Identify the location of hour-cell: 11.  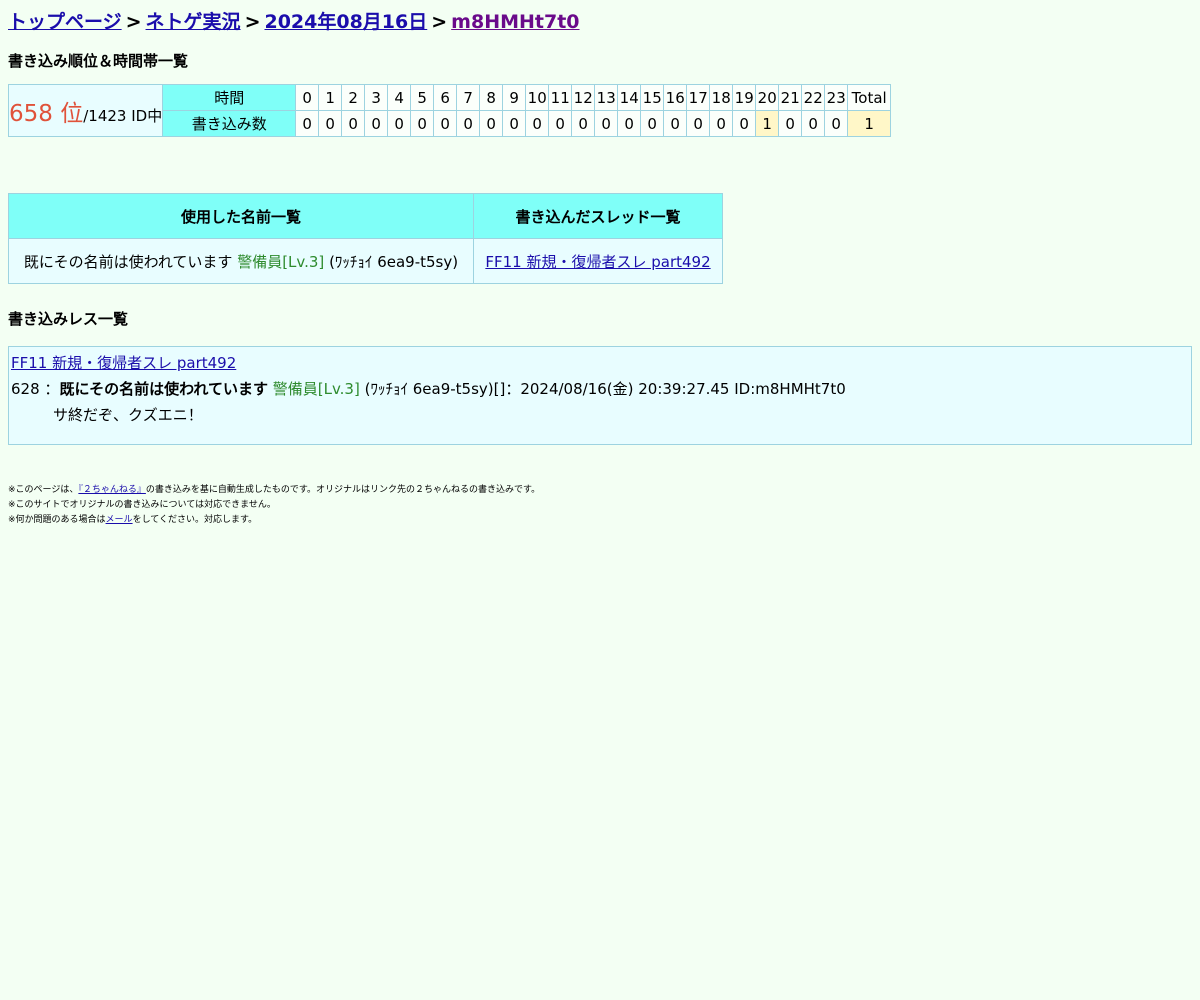
(560, 97).